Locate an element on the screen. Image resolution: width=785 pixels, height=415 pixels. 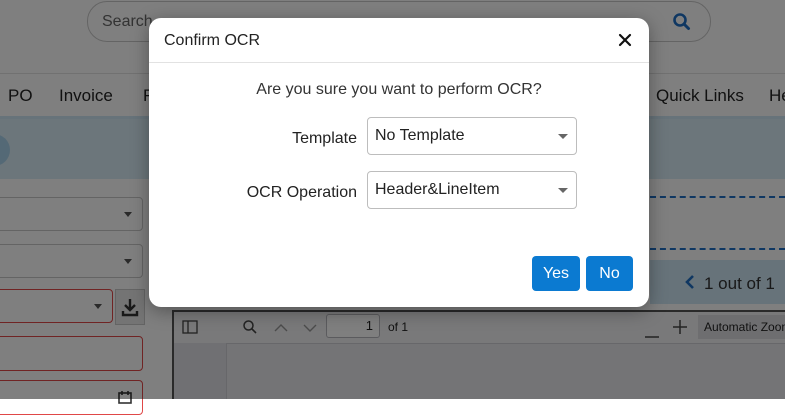
confirm-question: Are you sure you want to perform OCR? is located at coordinates (399, 89).